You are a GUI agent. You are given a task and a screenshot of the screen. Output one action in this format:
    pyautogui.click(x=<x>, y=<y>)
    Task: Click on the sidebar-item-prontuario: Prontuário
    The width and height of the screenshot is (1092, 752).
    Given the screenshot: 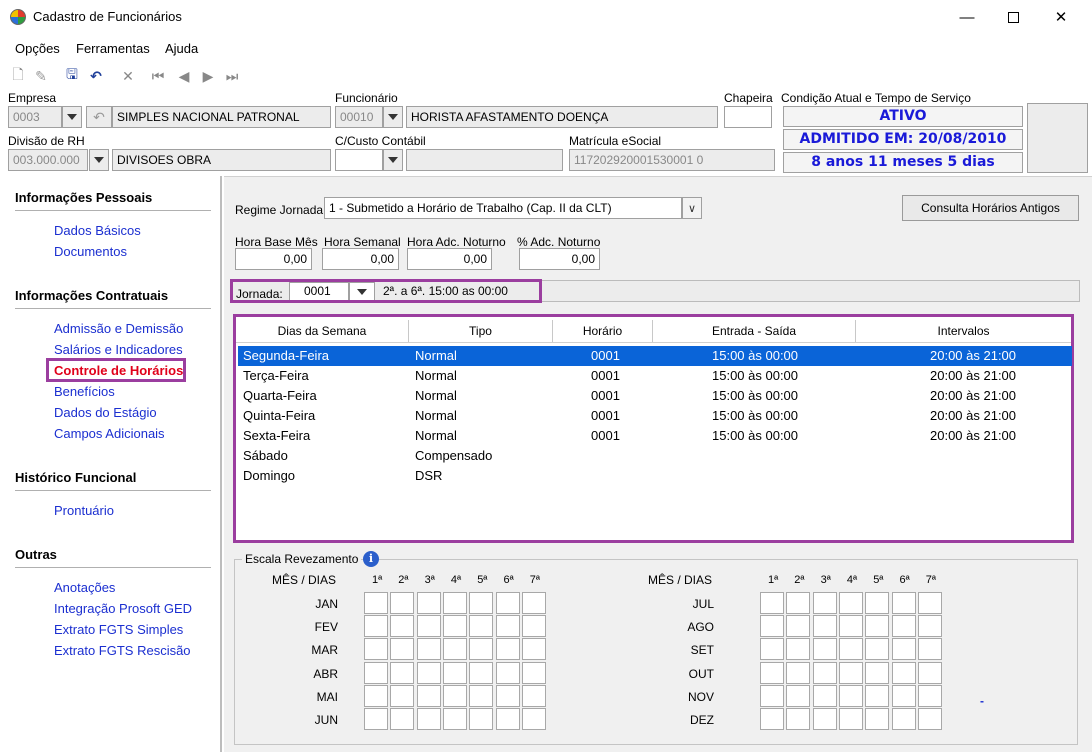 What is the action you would take?
    pyautogui.click(x=84, y=510)
    